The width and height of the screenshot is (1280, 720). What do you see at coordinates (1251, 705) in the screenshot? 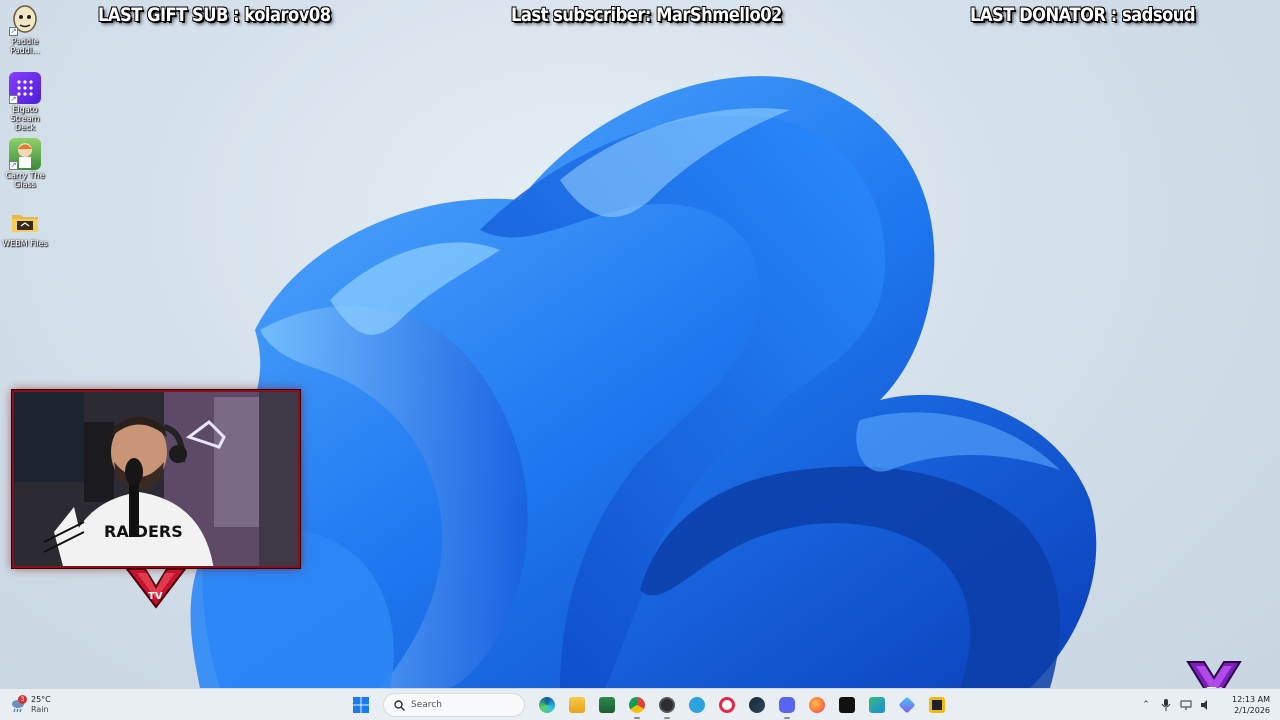
I see `clock: 12:13 AM 2/1/2026` at bounding box center [1251, 705].